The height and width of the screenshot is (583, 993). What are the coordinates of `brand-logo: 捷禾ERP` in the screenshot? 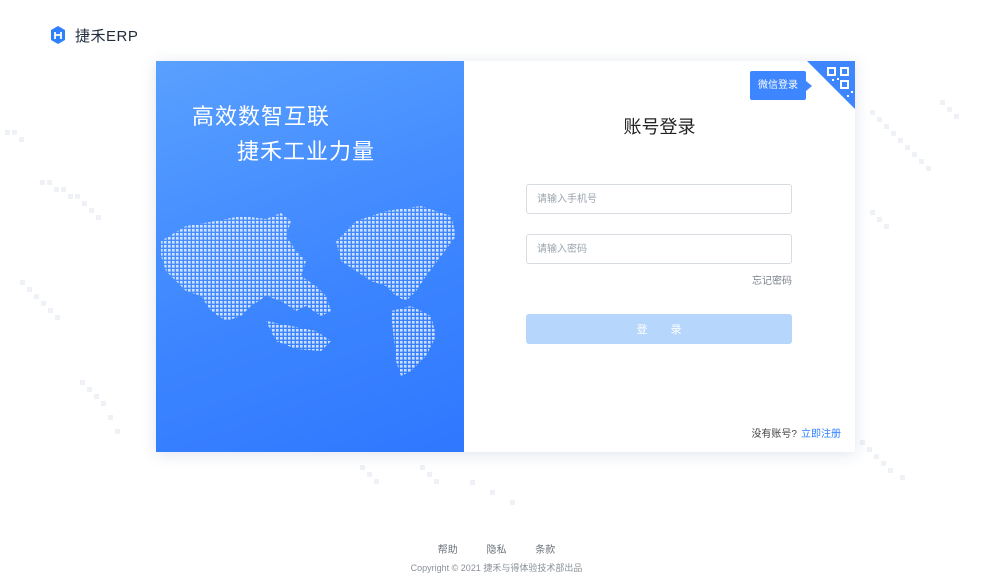 It's located at (92, 35).